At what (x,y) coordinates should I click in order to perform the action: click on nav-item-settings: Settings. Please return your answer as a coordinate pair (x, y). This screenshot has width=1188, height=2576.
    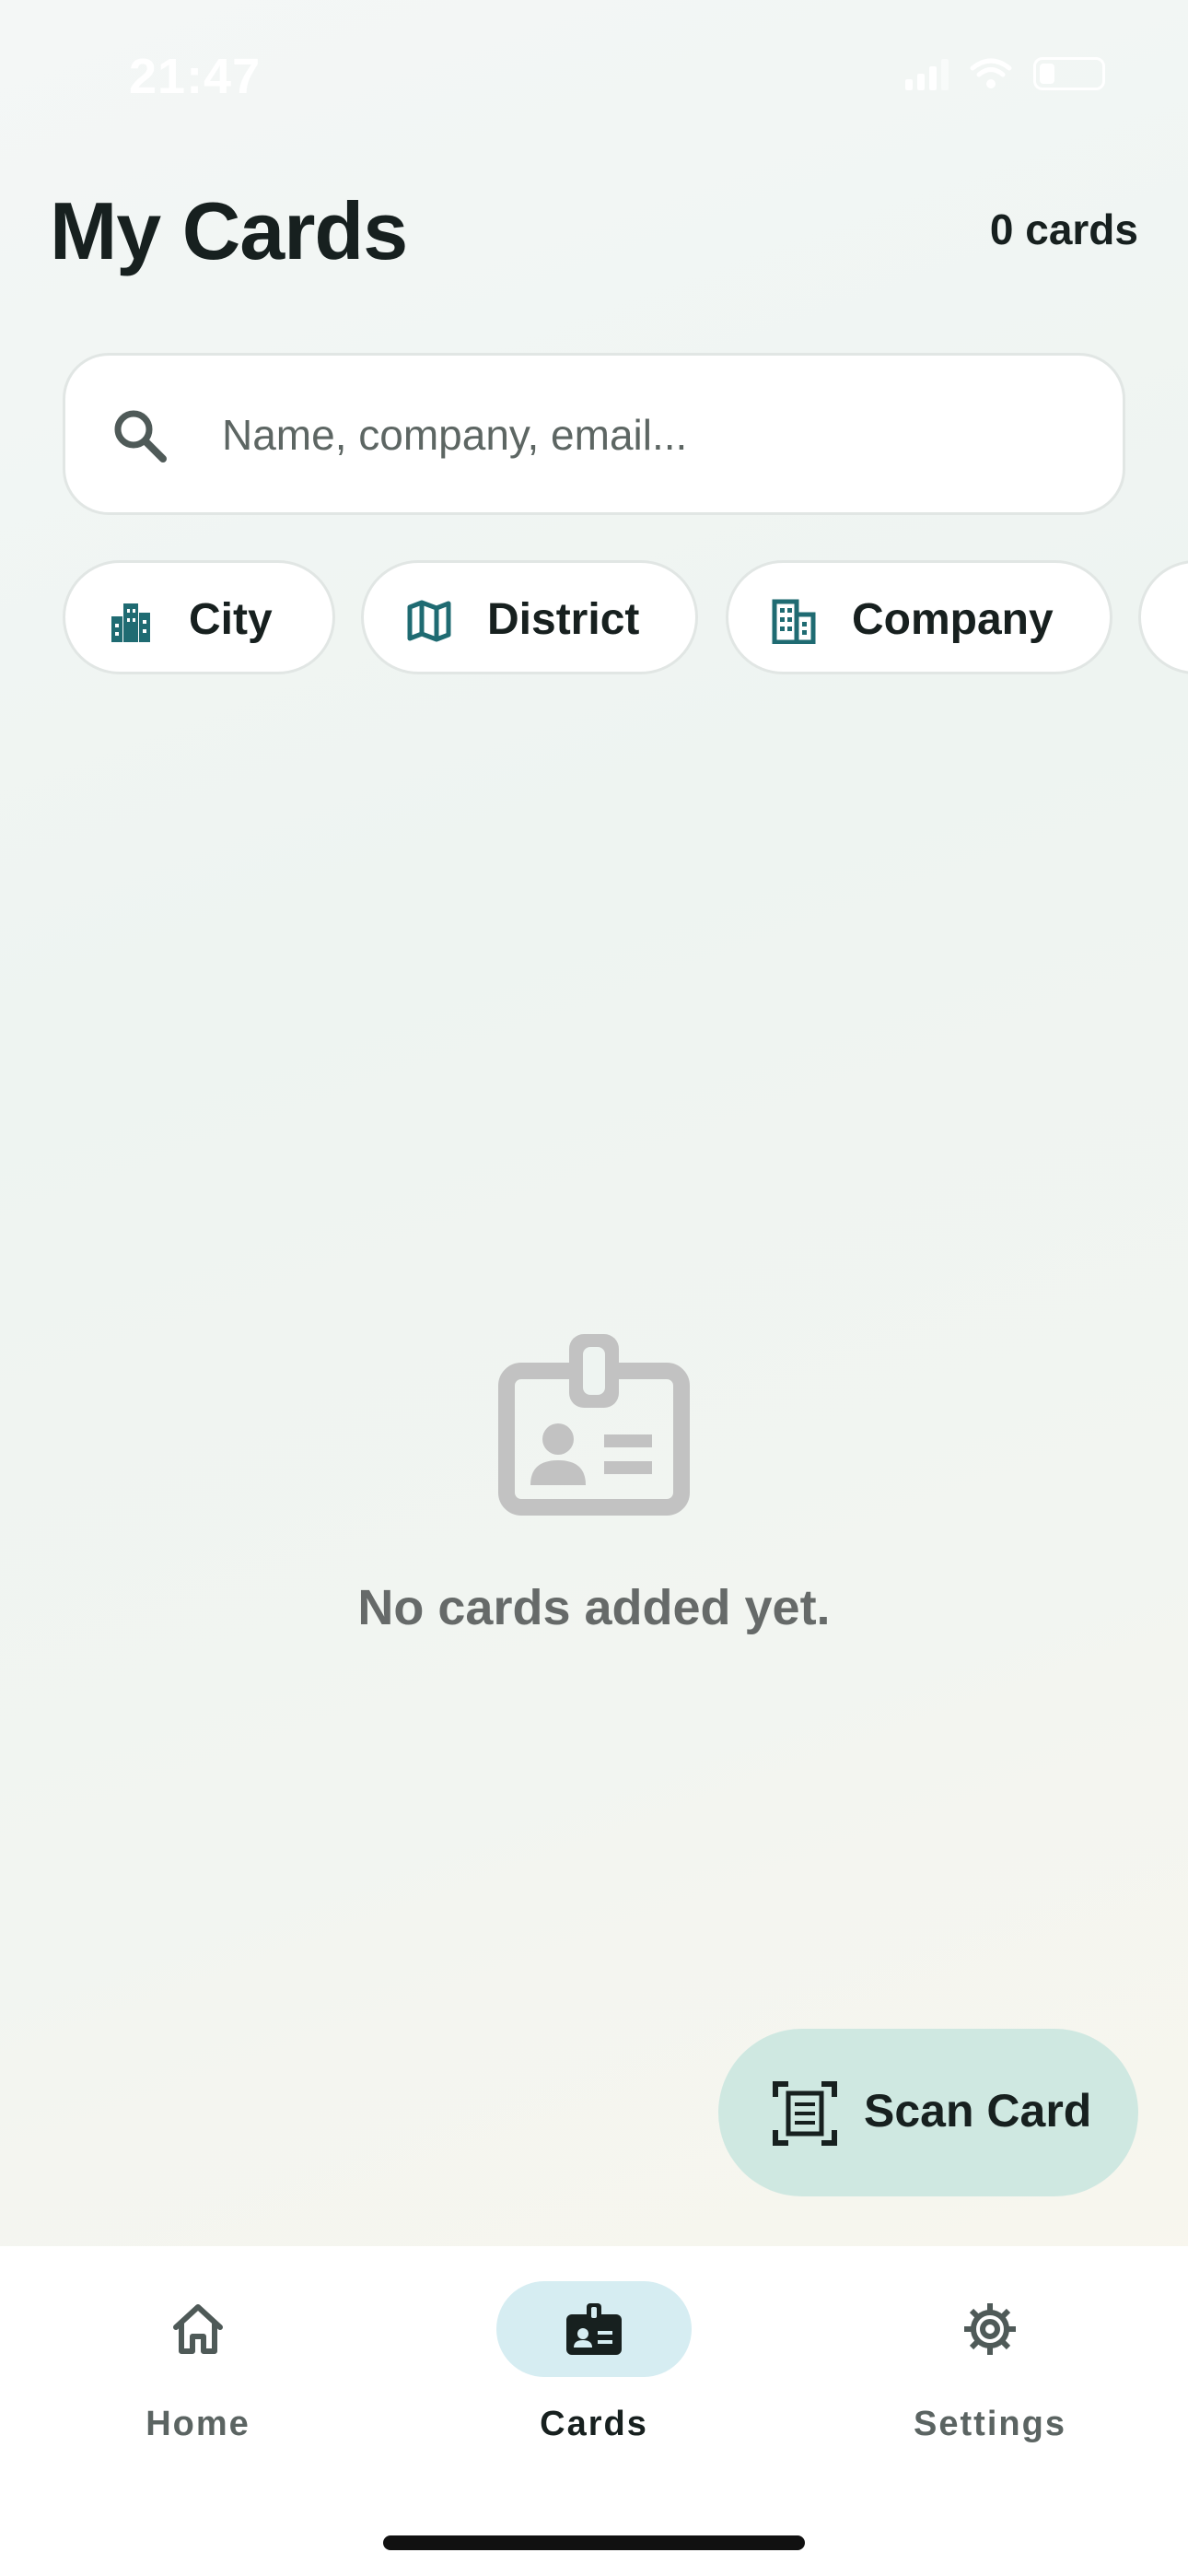
    Looking at the image, I should click on (990, 2368).